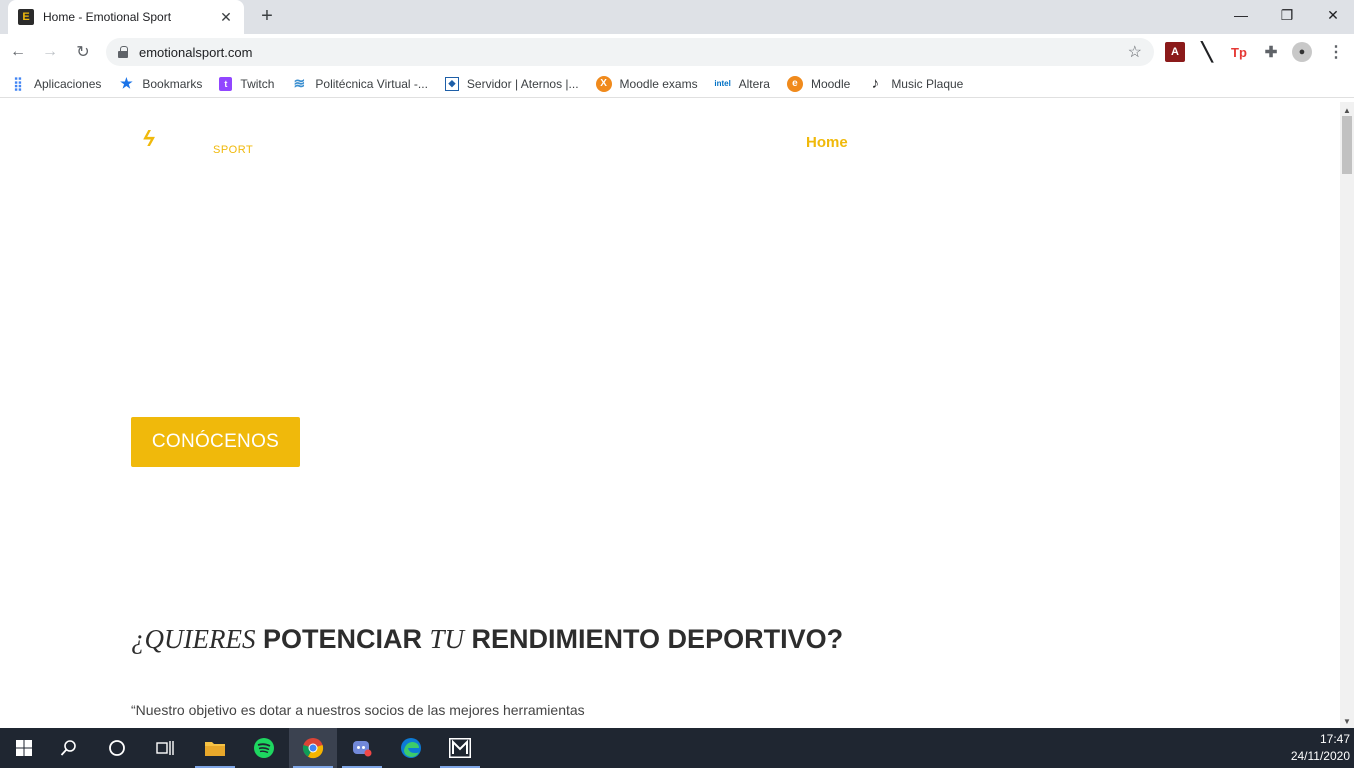 This screenshot has width=1354, height=768. Describe the element at coordinates (83, 52) in the screenshot. I see `reload-icon: ↻` at that location.